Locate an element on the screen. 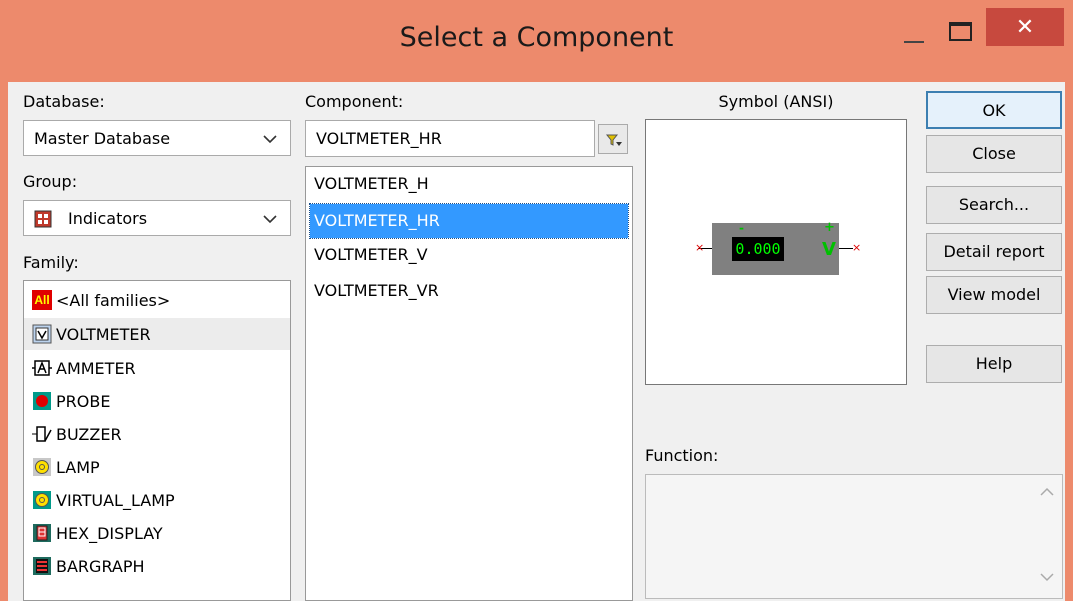 This screenshot has width=1073, height=601. hex-display-icon is located at coordinates (42, 533).